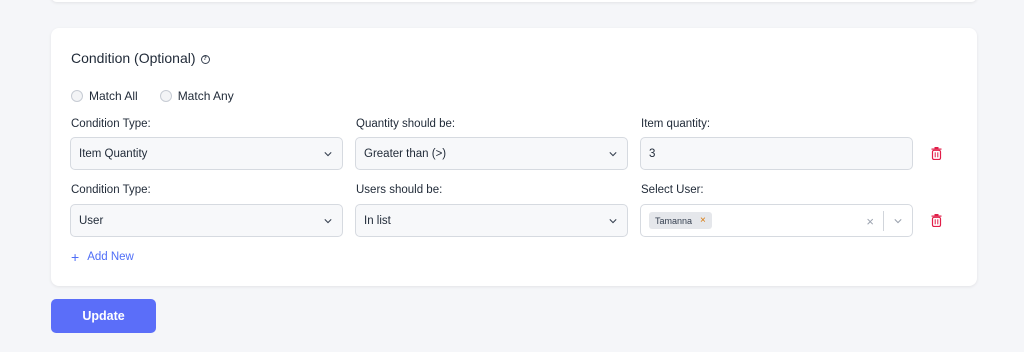 The width and height of the screenshot is (1024, 352). Describe the element at coordinates (205, 59) in the screenshot. I see `question-circle-icon: ?` at that location.